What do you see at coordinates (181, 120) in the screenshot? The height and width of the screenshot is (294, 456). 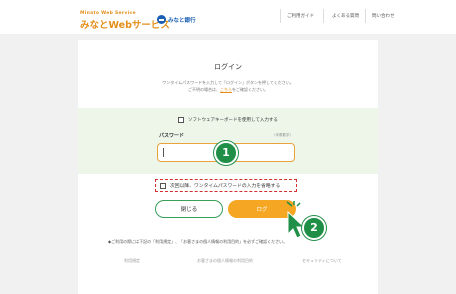 I see `software-keyboard-checkbox` at bounding box center [181, 120].